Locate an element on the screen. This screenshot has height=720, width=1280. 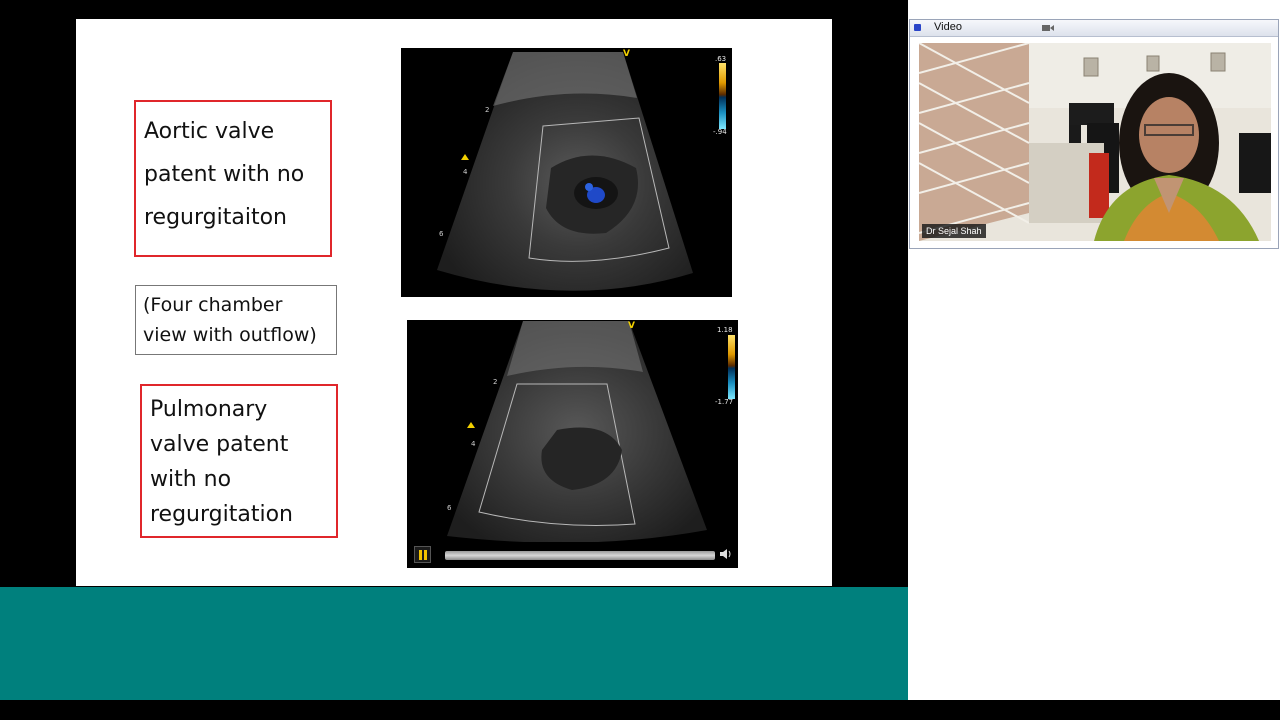
view-caption-box: (Four chamber view with outflow) is located at coordinates (236, 320).